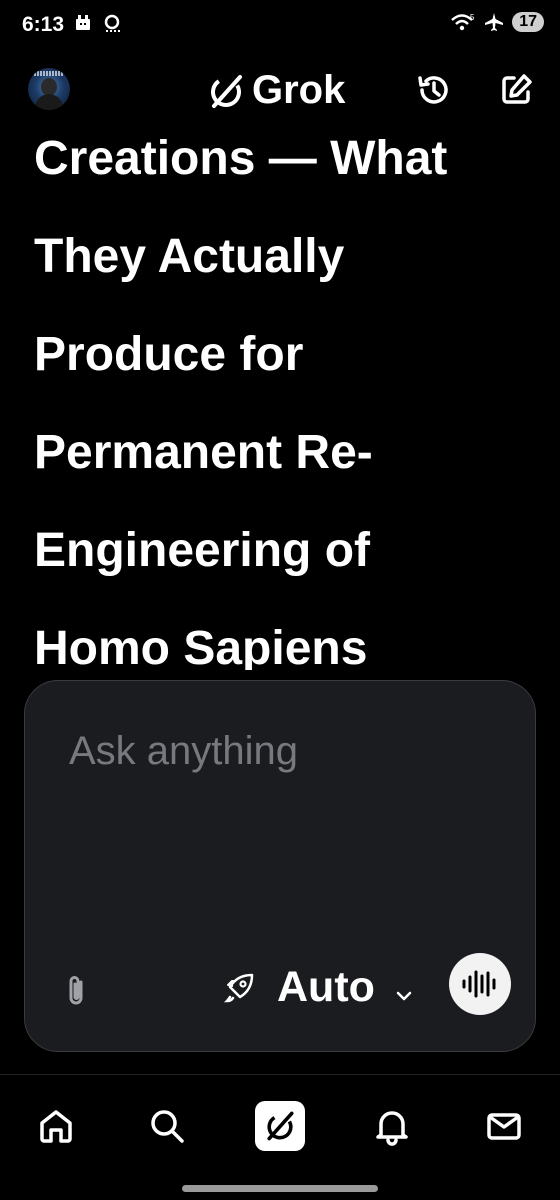  I want to click on status-right: 5 17, so click(497, 22).